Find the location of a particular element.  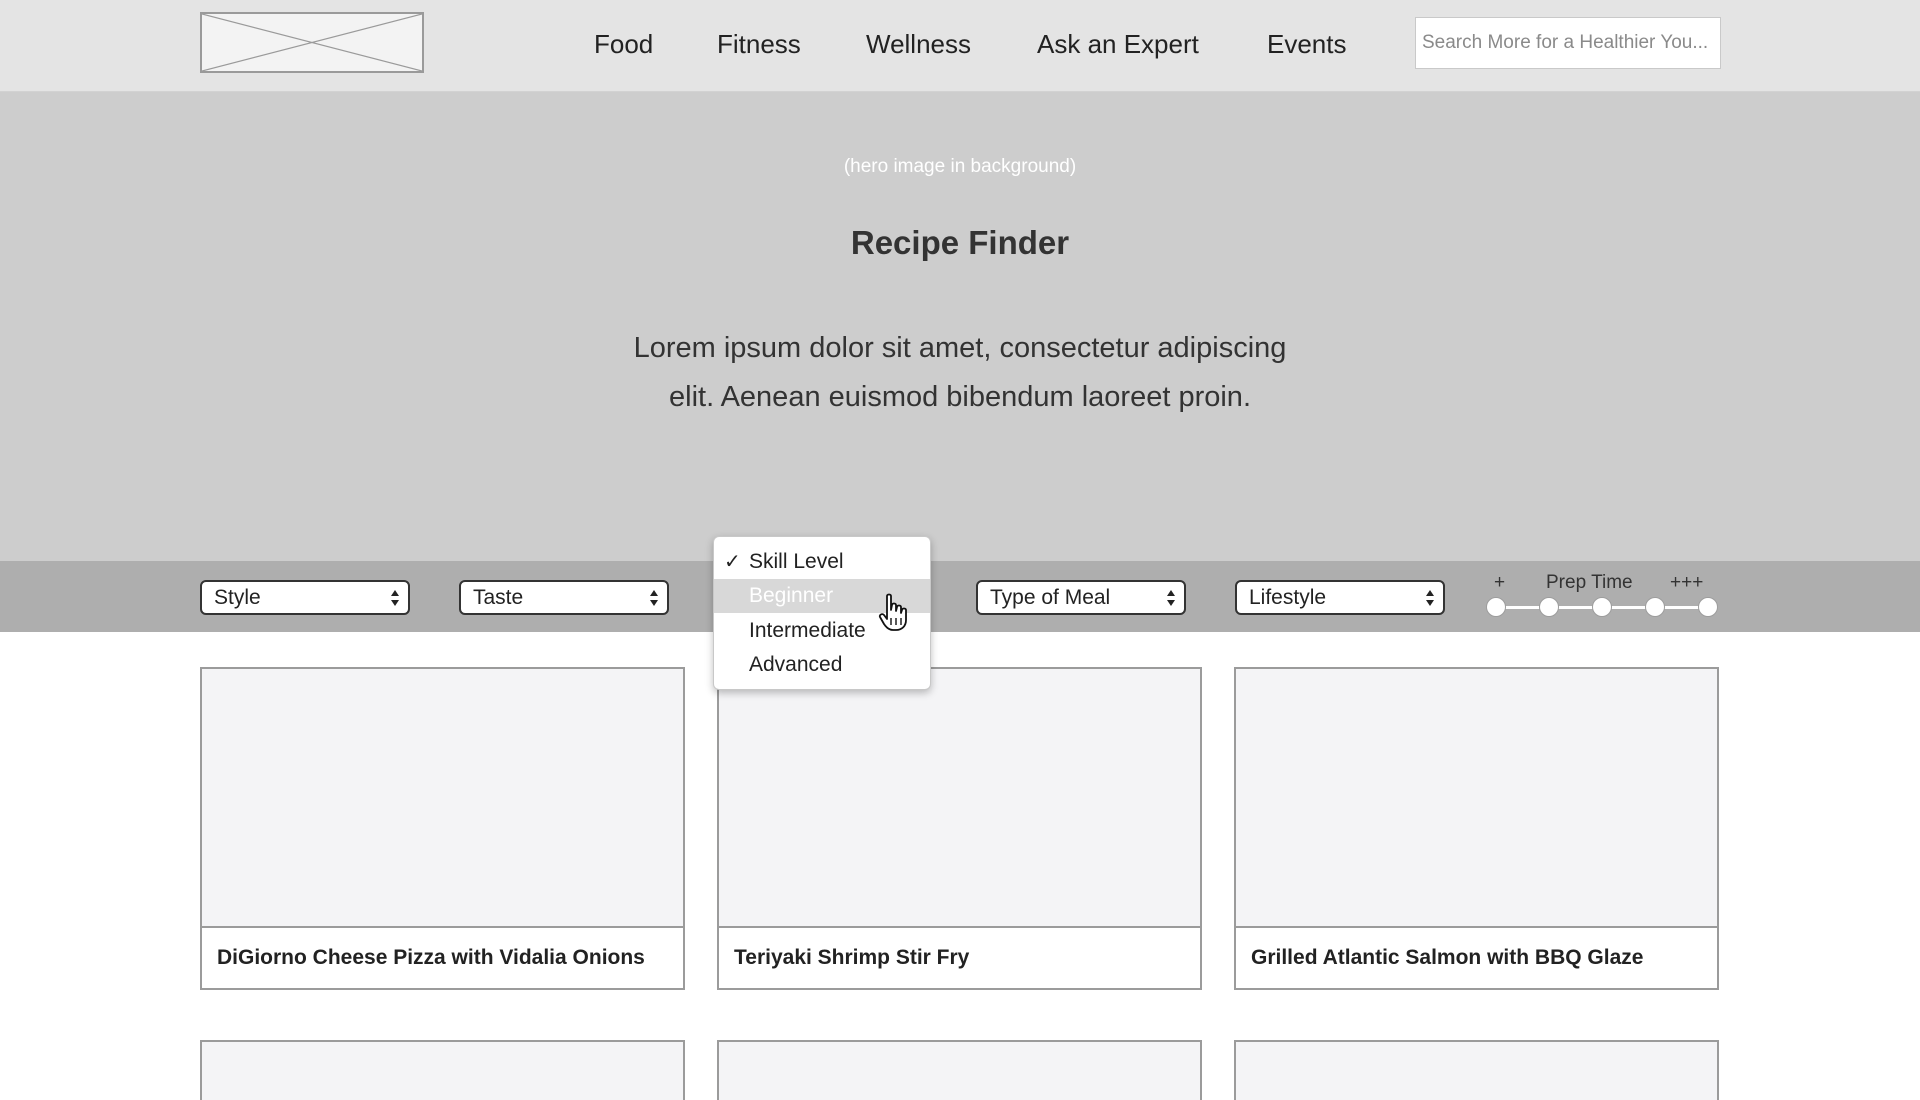

nav-food: Food is located at coordinates (623, 44).